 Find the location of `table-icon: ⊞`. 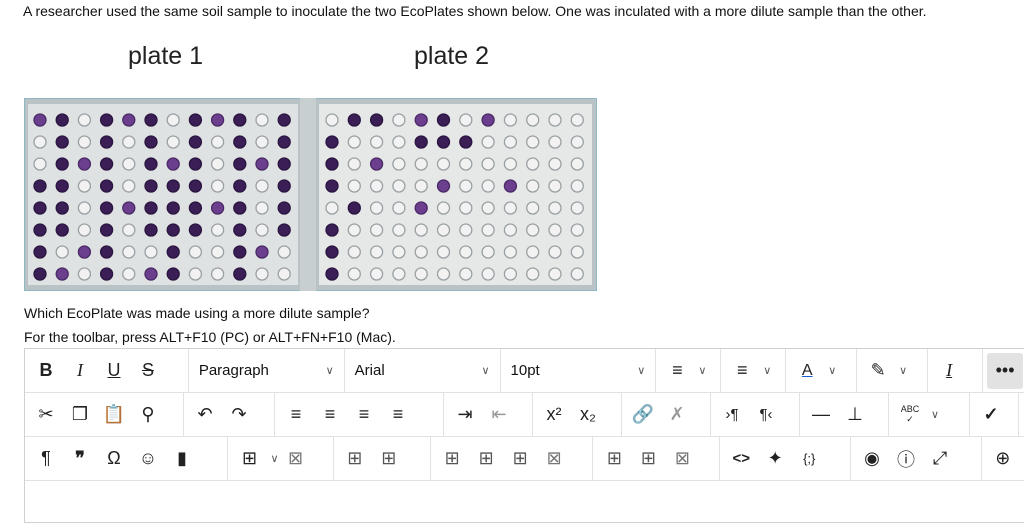

table-icon: ⊞ is located at coordinates (249, 459).